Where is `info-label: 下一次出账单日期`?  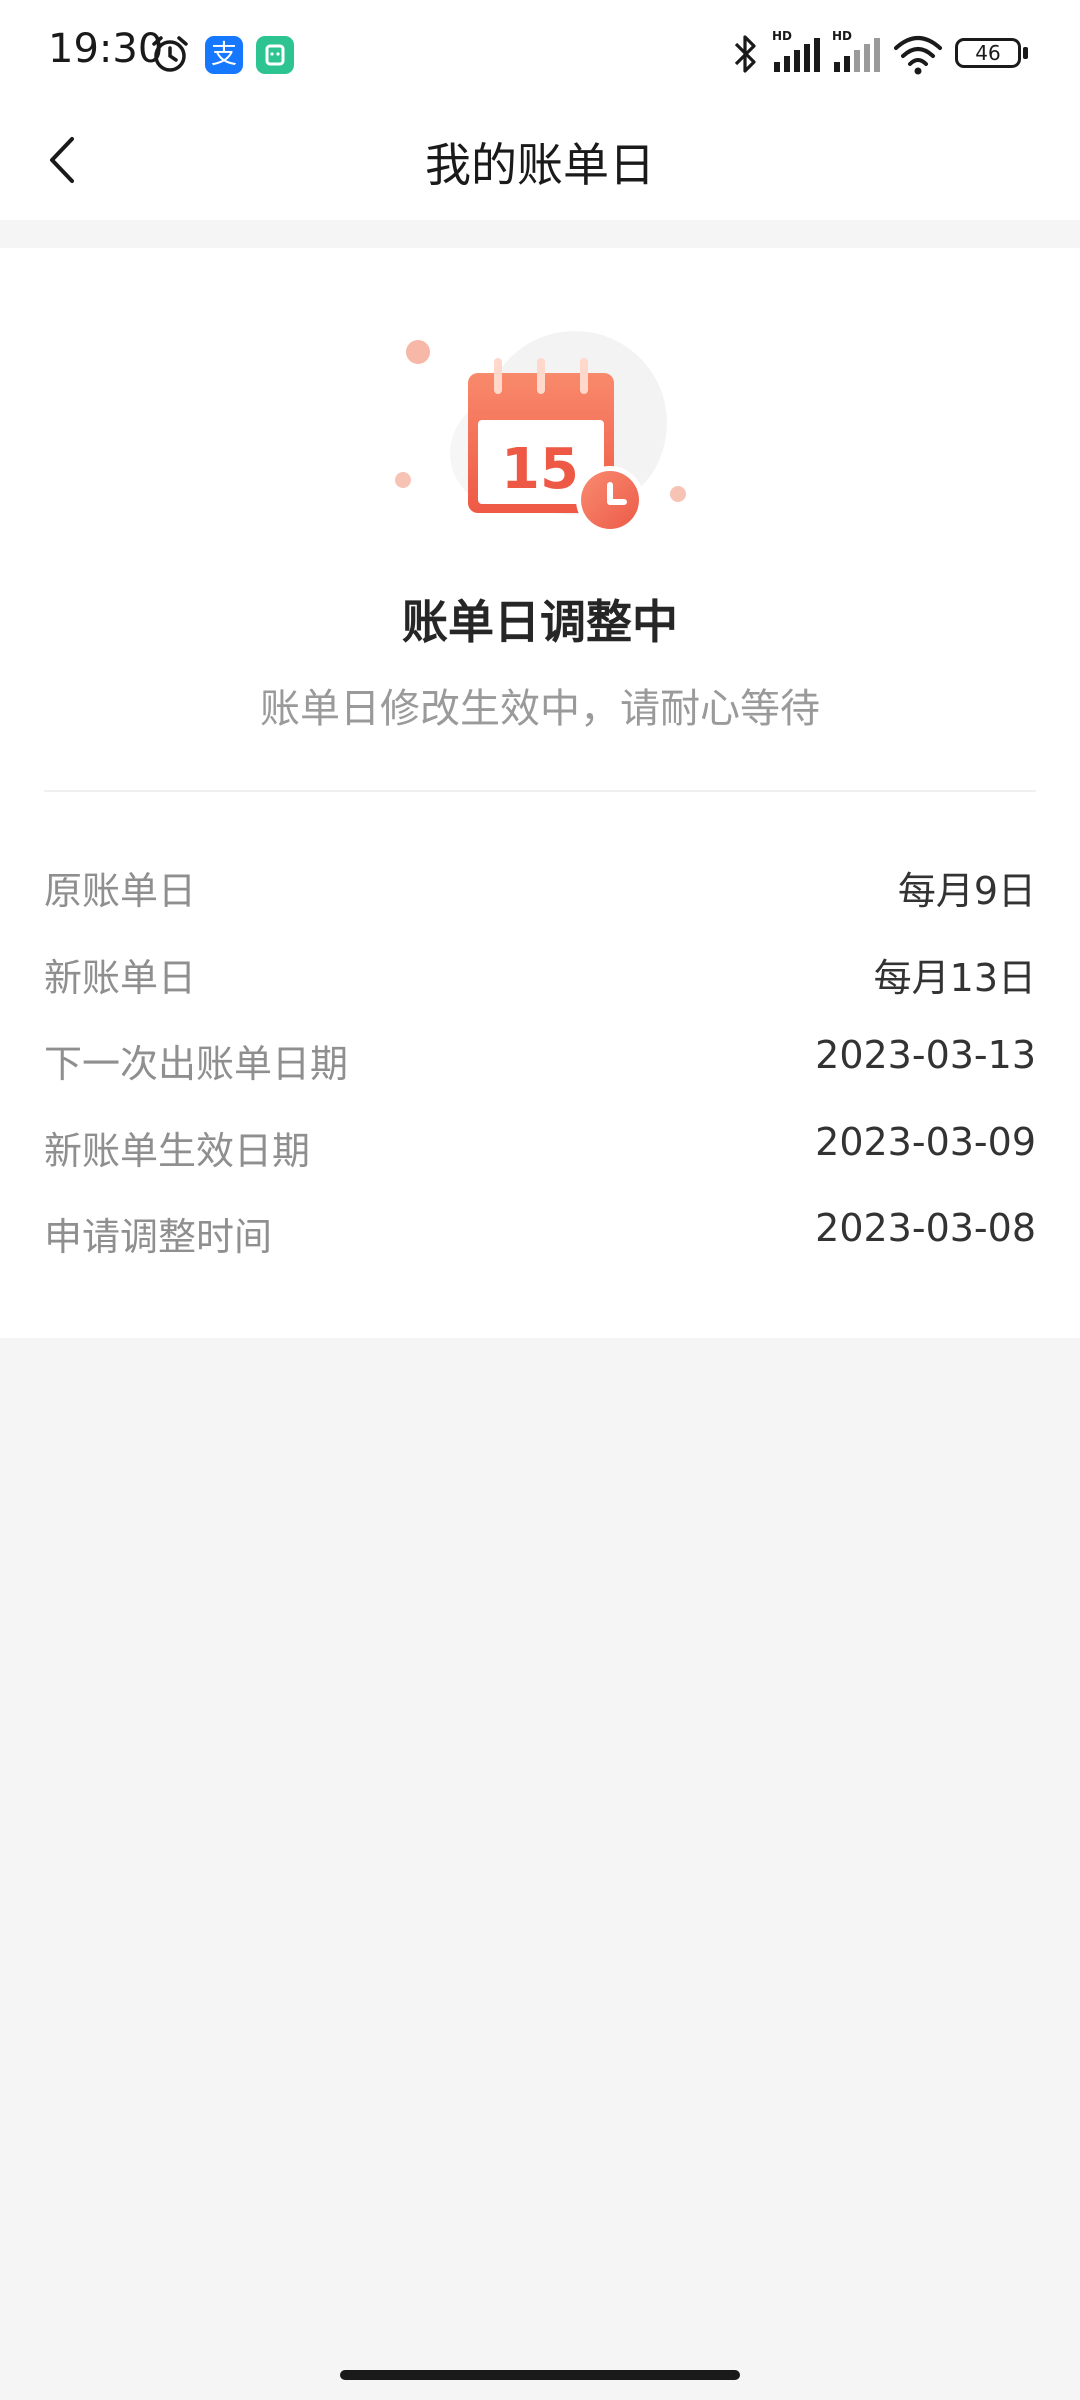 info-label: 下一次出账单日期 is located at coordinates (196, 1064).